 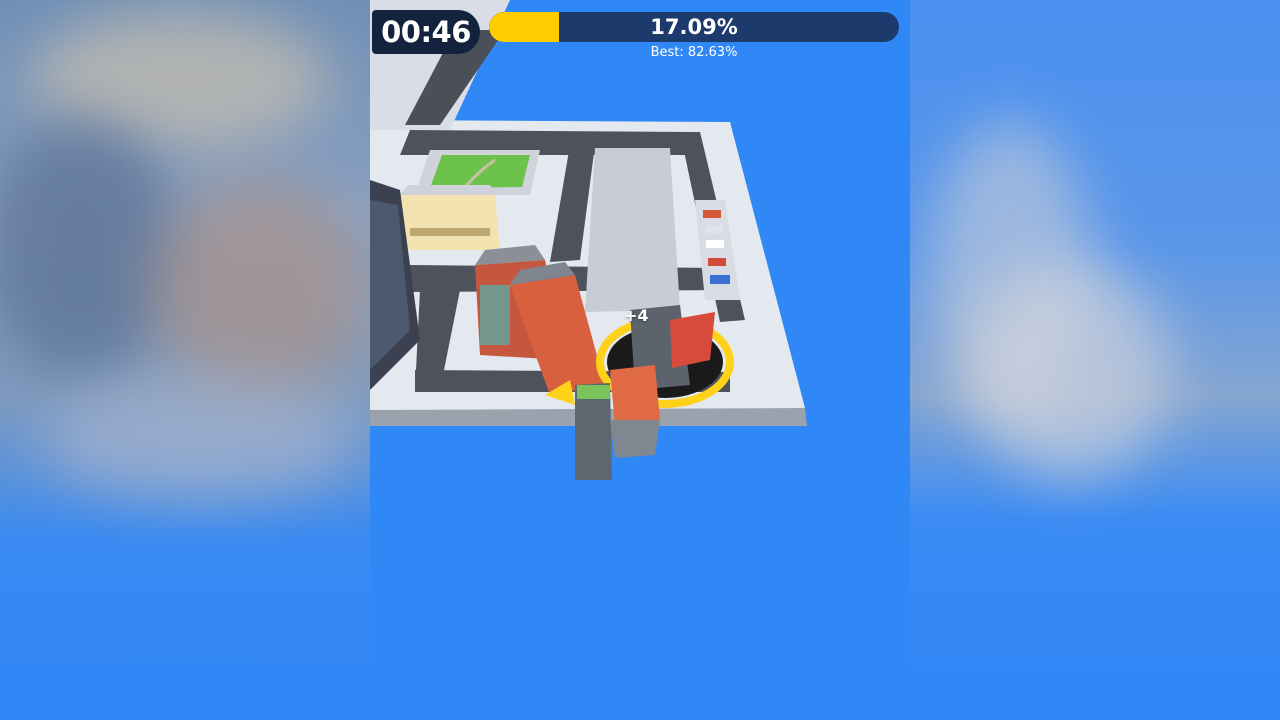 What do you see at coordinates (447, 190) in the screenshot?
I see `cream-building-roof` at bounding box center [447, 190].